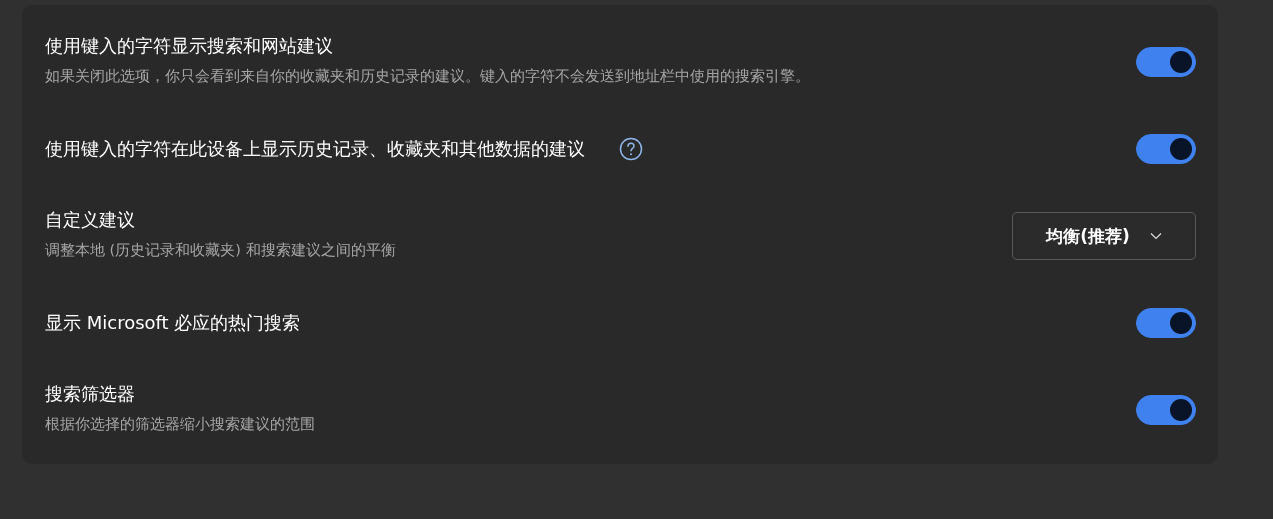 This screenshot has width=1273, height=519. I want to click on setting-title: 使用键入的字符在此设备上显示历史记录、收藏夹和其他数据的建议, so click(315, 149).